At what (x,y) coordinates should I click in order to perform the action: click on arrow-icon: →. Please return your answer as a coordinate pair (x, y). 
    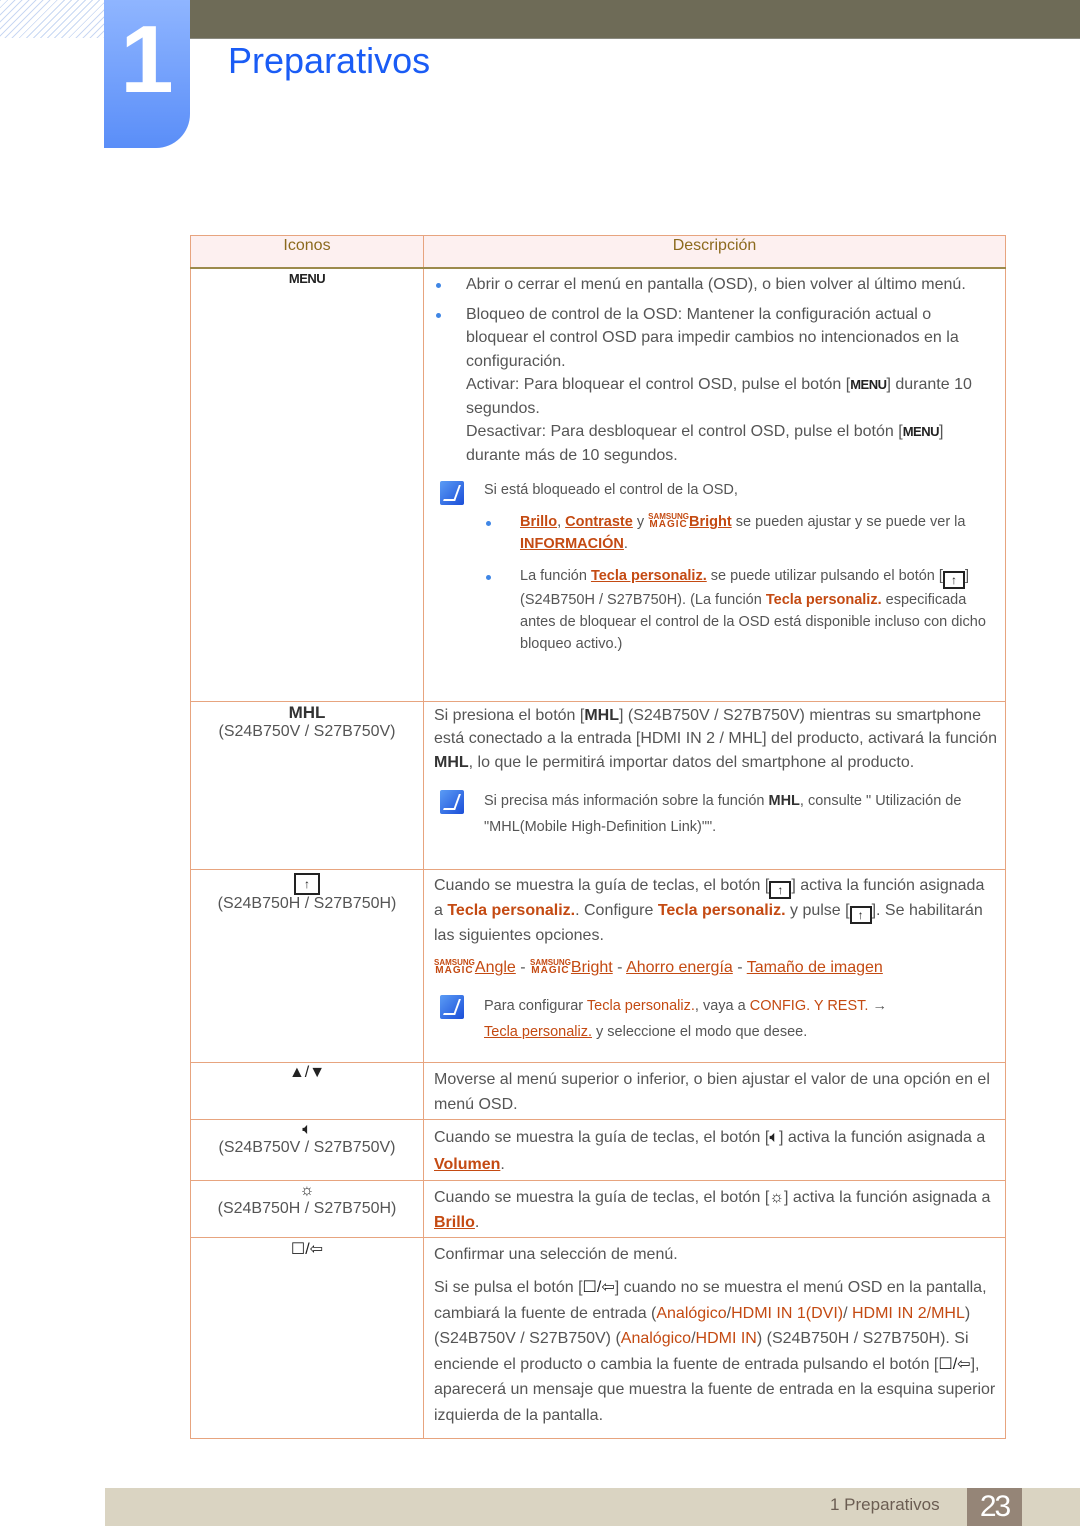
    Looking at the image, I should click on (877, 1005).